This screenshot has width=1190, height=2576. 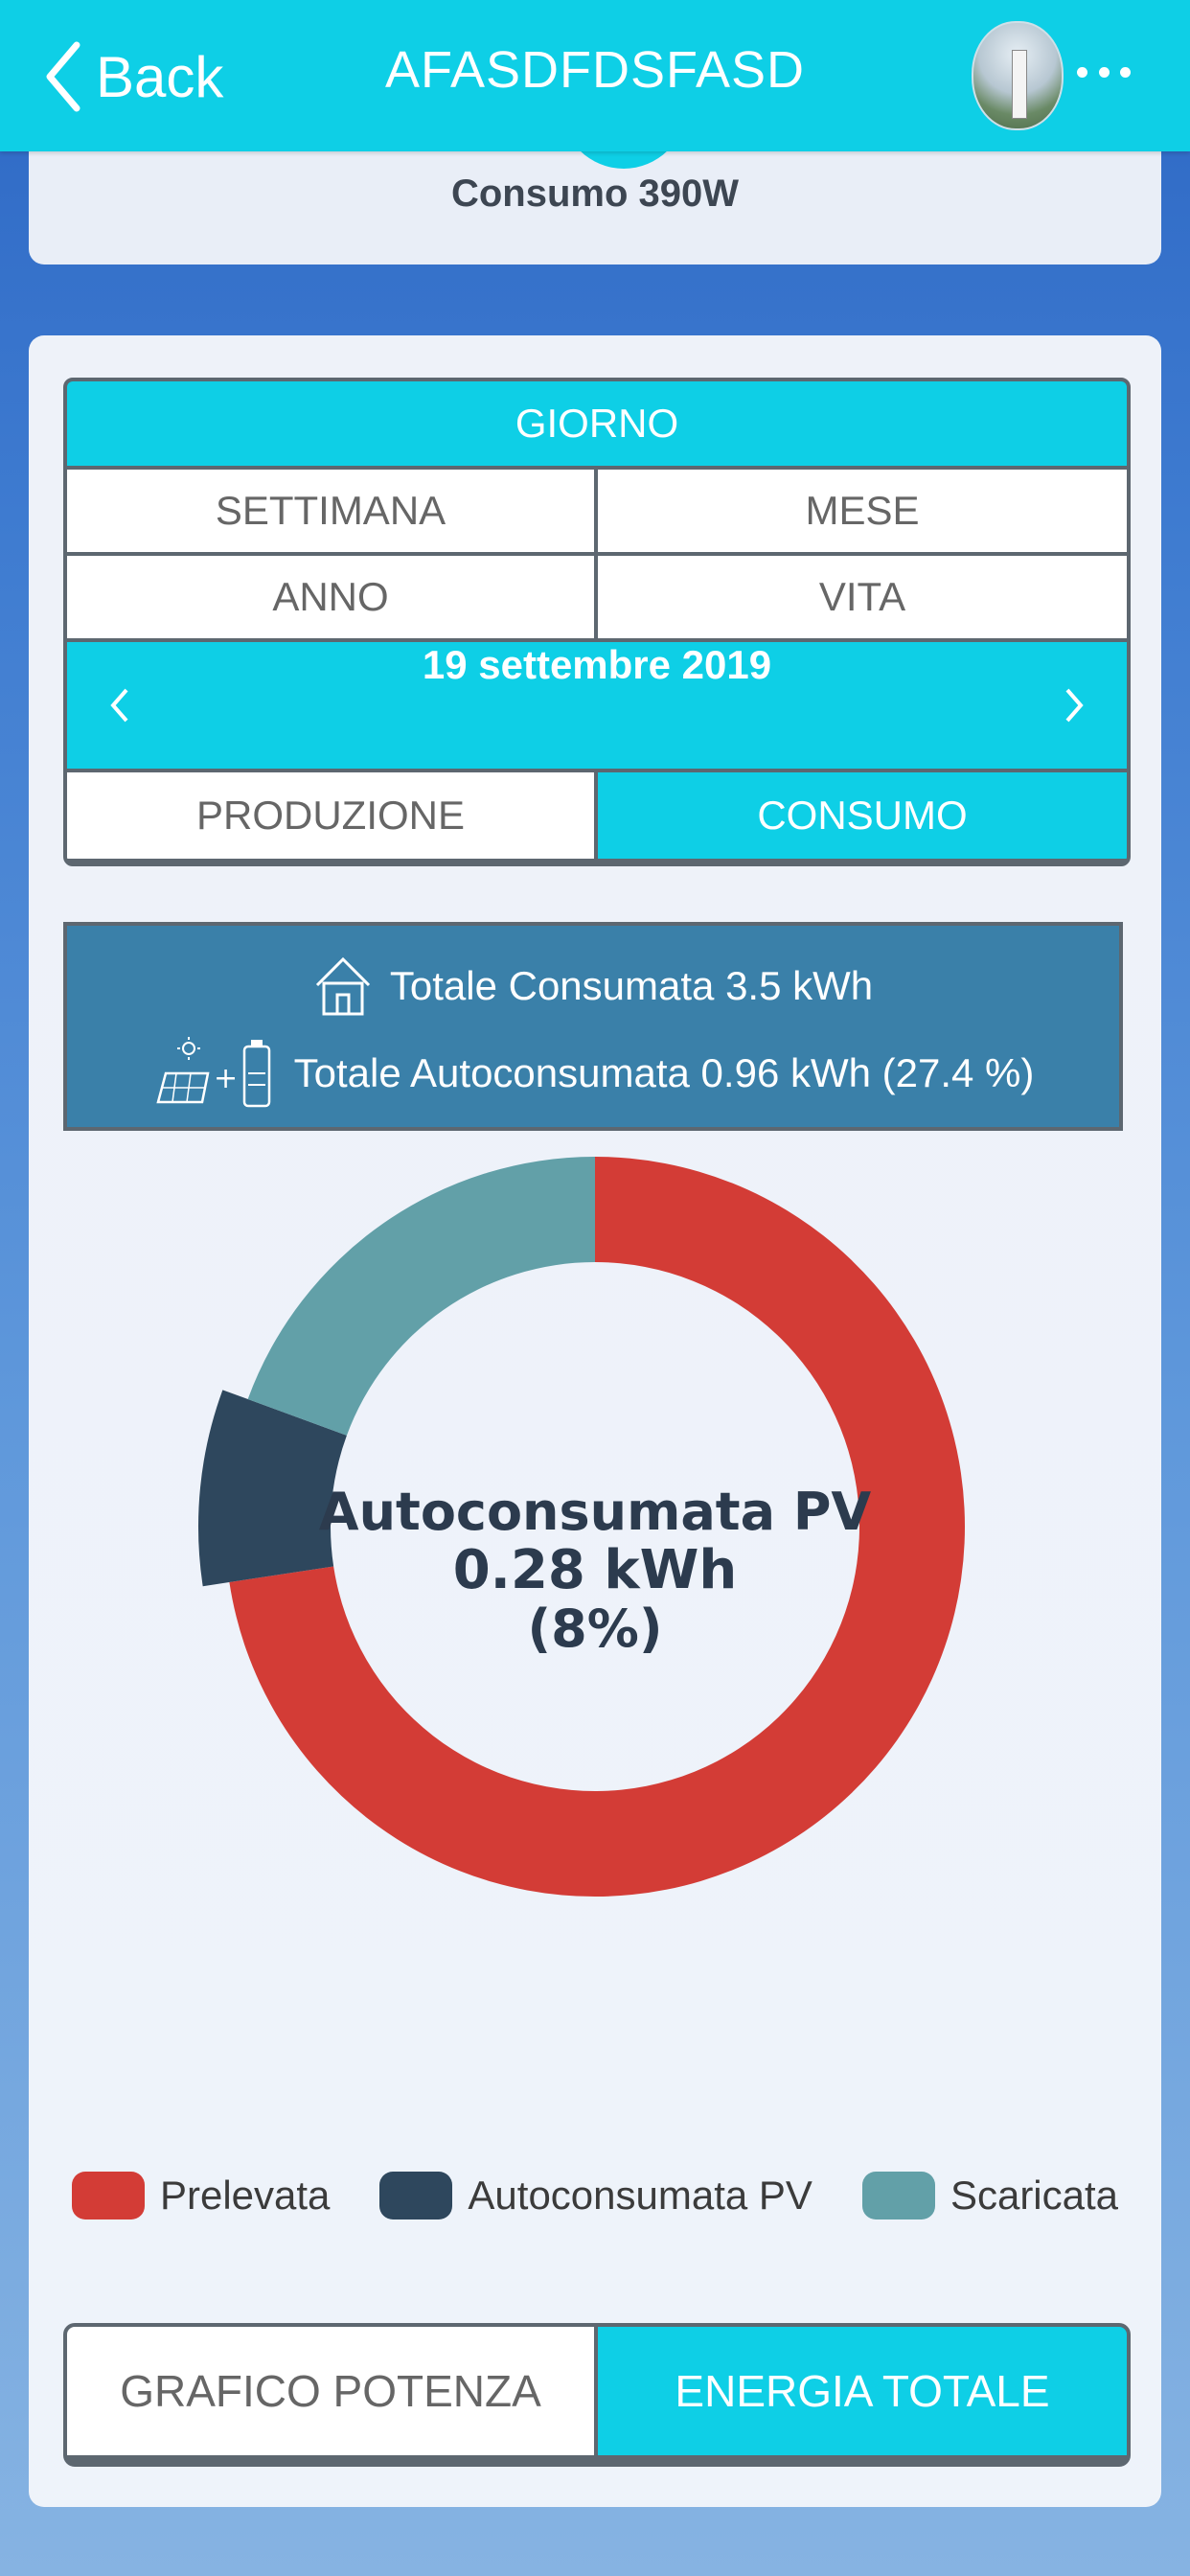 I want to click on tab-vita: VITA, so click(x=863, y=597).